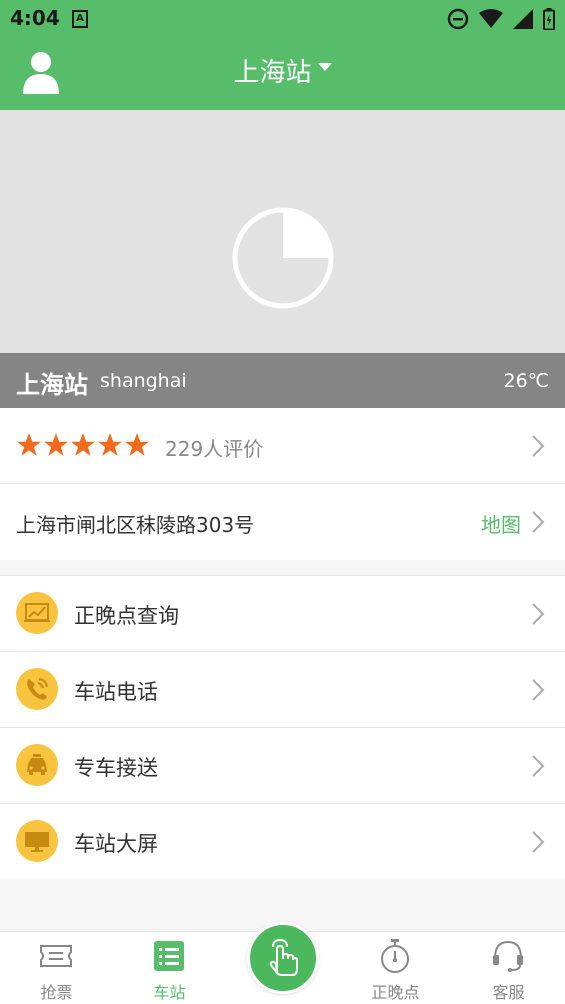 This screenshot has height=1004, width=565. Describe the element at coordinates (52, 385) in the screenshot. I see `station-name: 上海站` at that location.